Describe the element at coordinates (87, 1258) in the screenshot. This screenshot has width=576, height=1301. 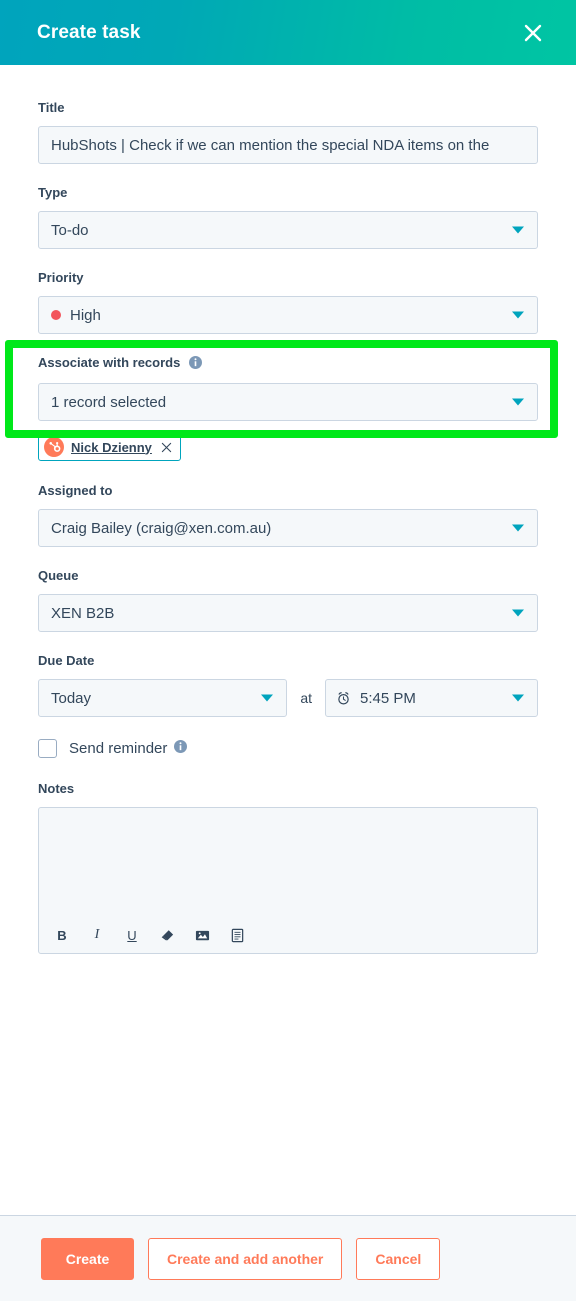
I see `create-button: Create` at that location.